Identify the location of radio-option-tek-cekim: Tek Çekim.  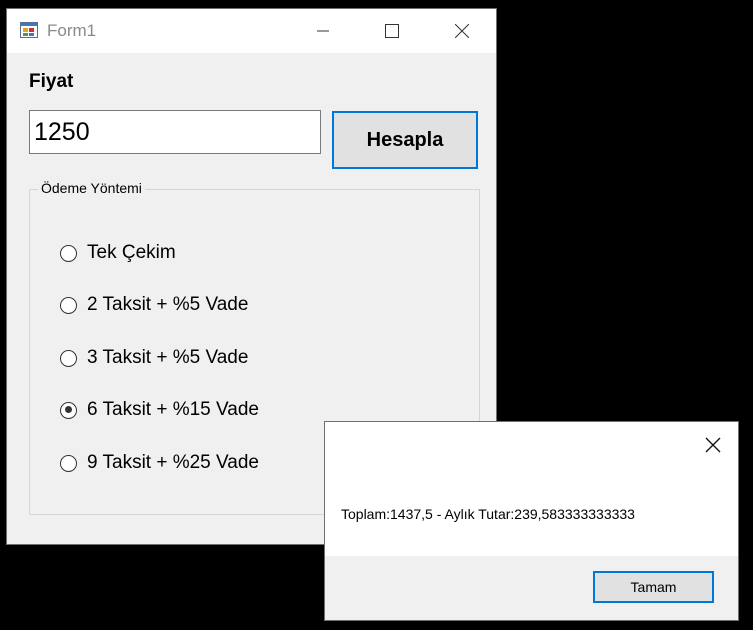
(118, 253).